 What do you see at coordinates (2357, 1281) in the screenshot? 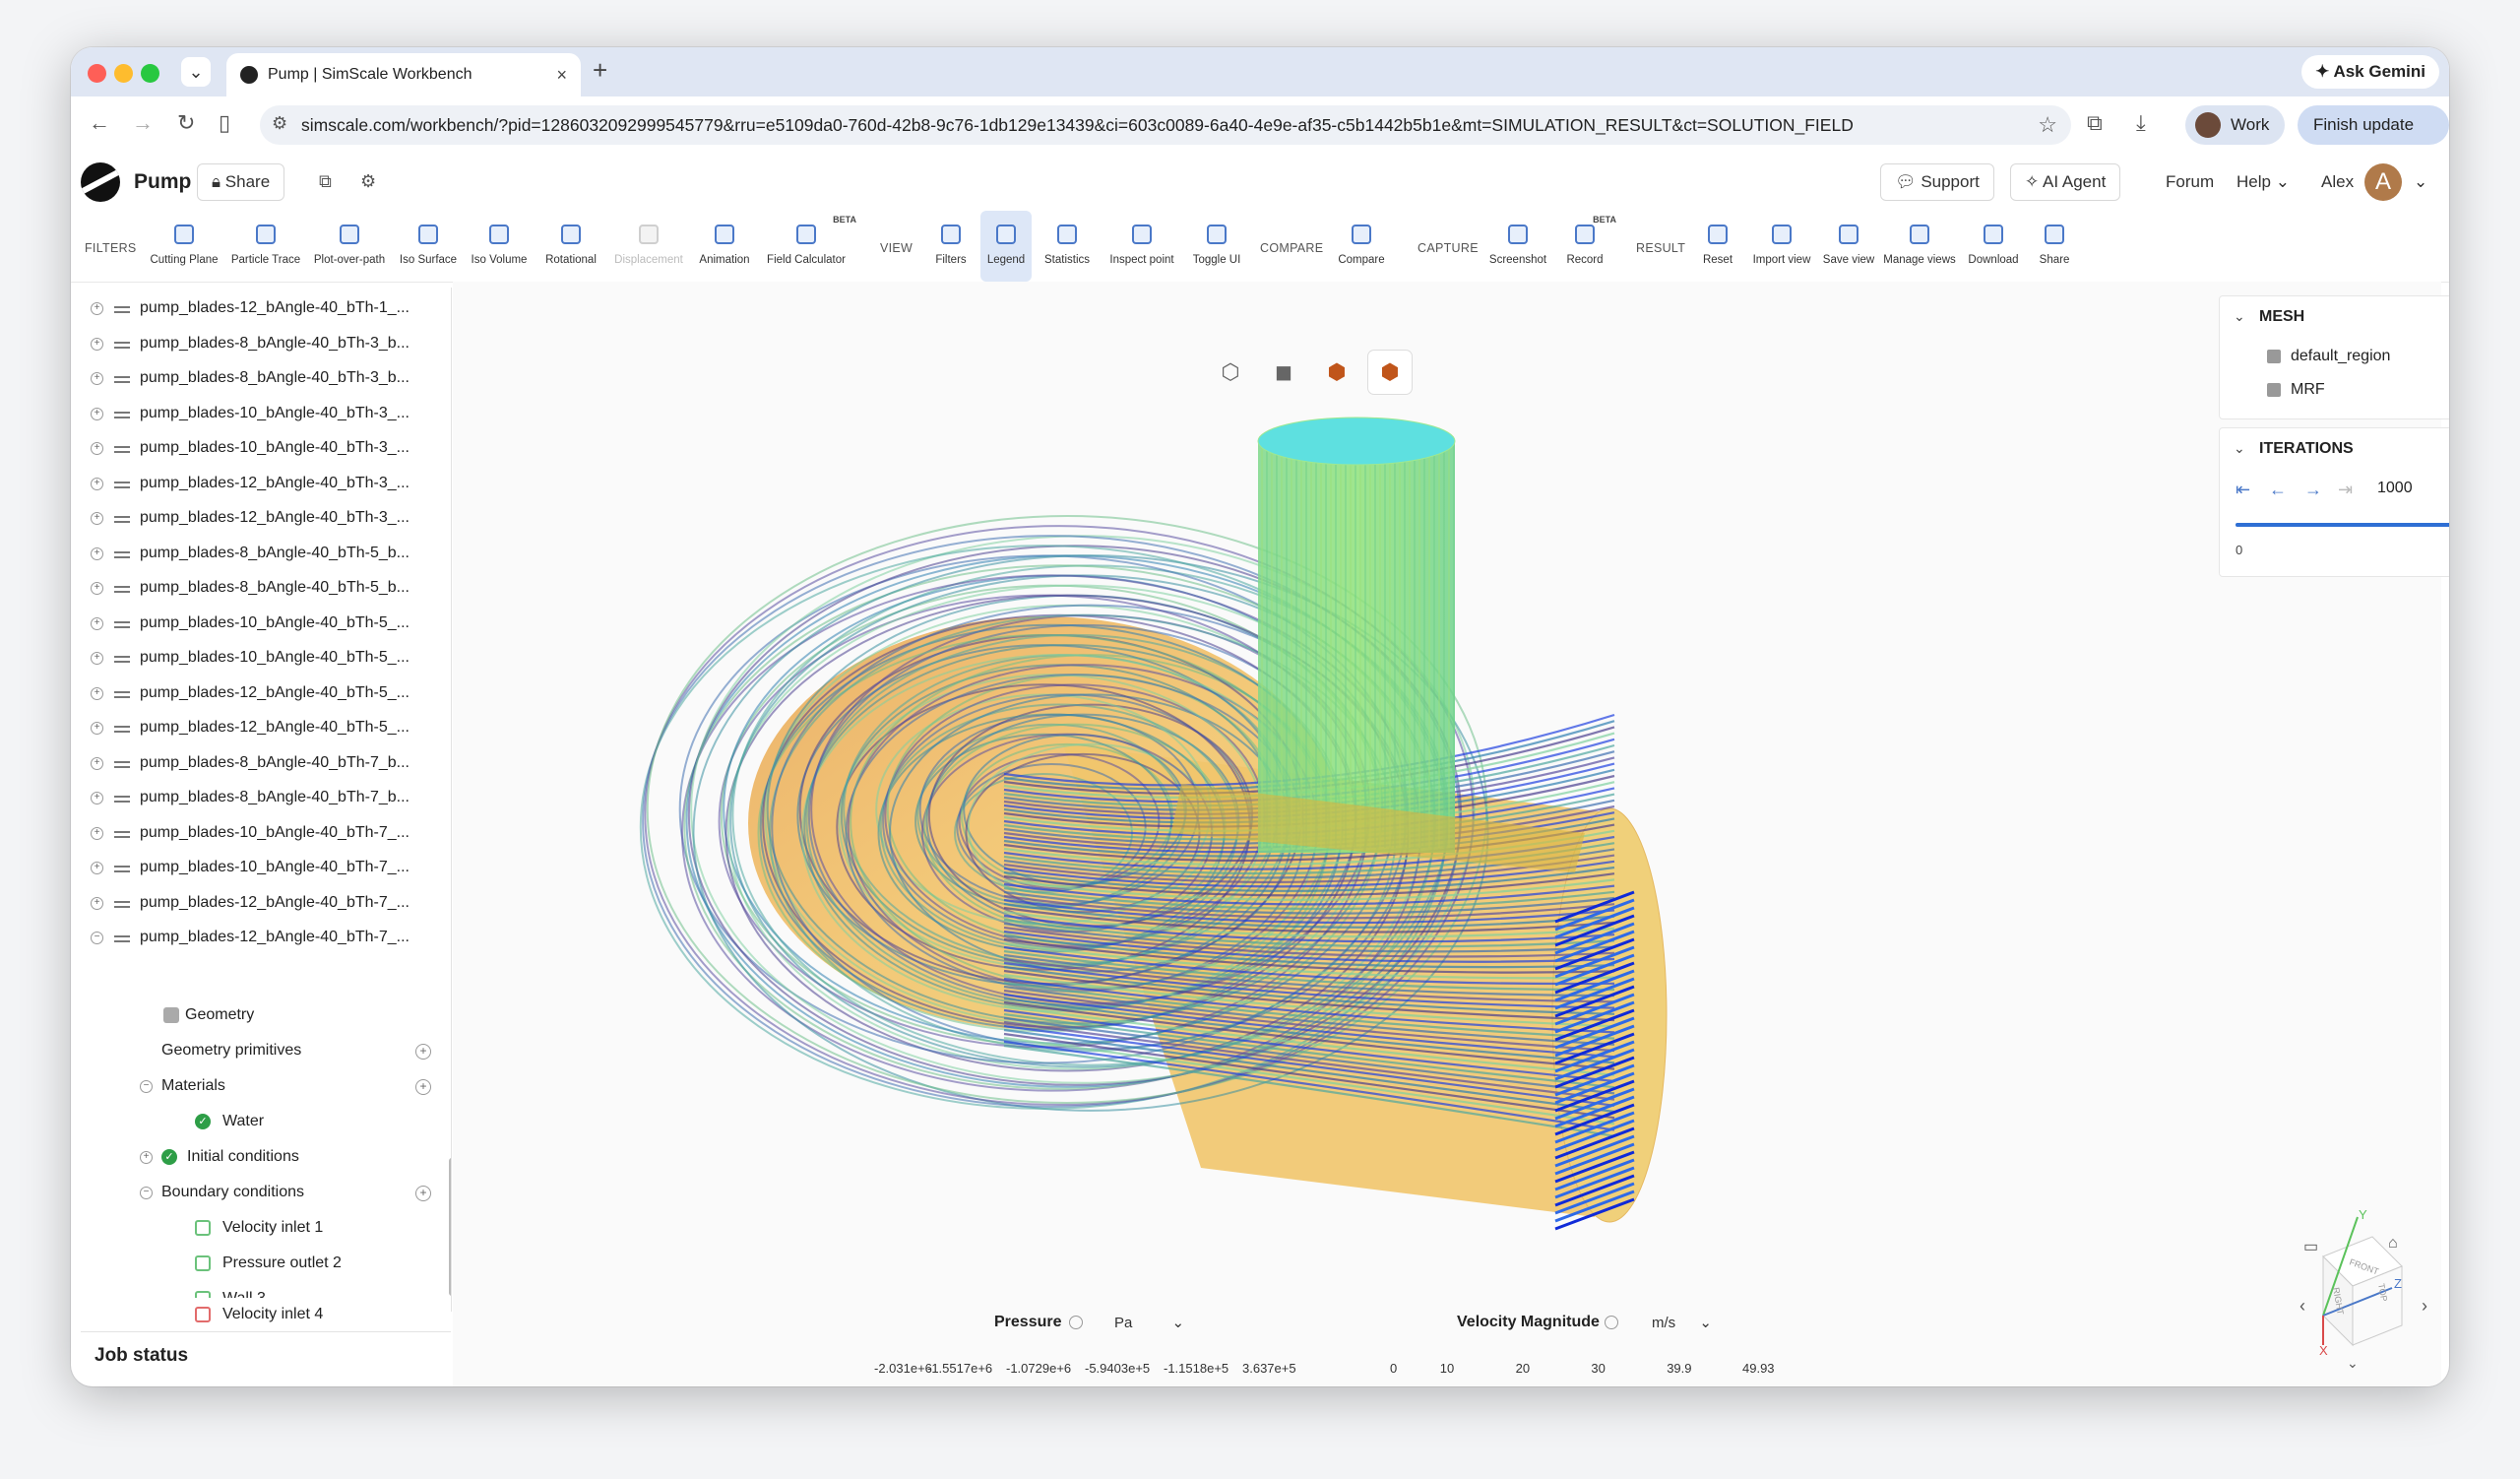
I see `orientation-cube: Y Z X FRONT RIGHT TOP` at bounding box center [2357, 1281].